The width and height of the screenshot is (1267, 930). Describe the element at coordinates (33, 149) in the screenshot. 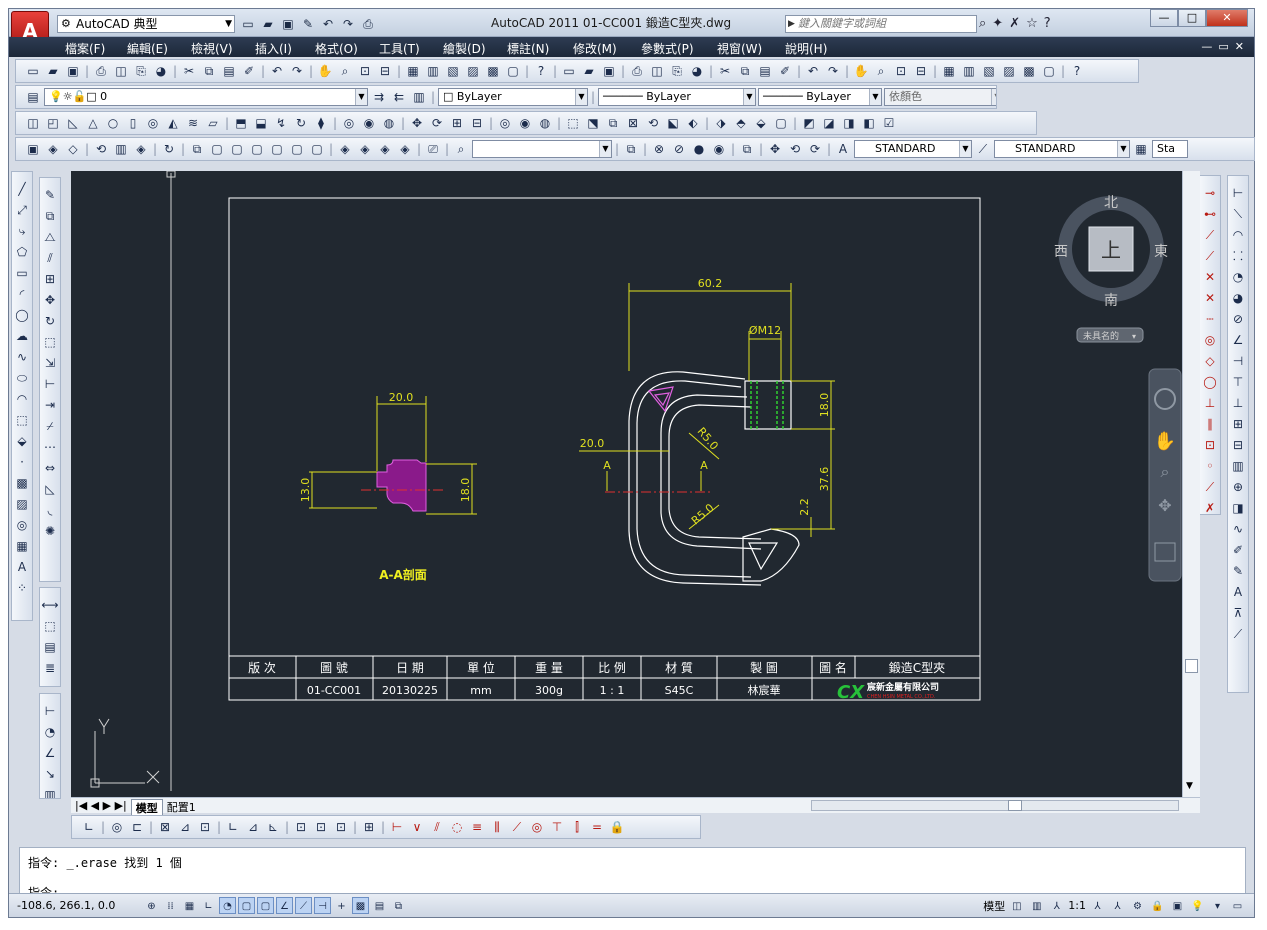

I see `2d-wireframe-icon: ▣` at that location.